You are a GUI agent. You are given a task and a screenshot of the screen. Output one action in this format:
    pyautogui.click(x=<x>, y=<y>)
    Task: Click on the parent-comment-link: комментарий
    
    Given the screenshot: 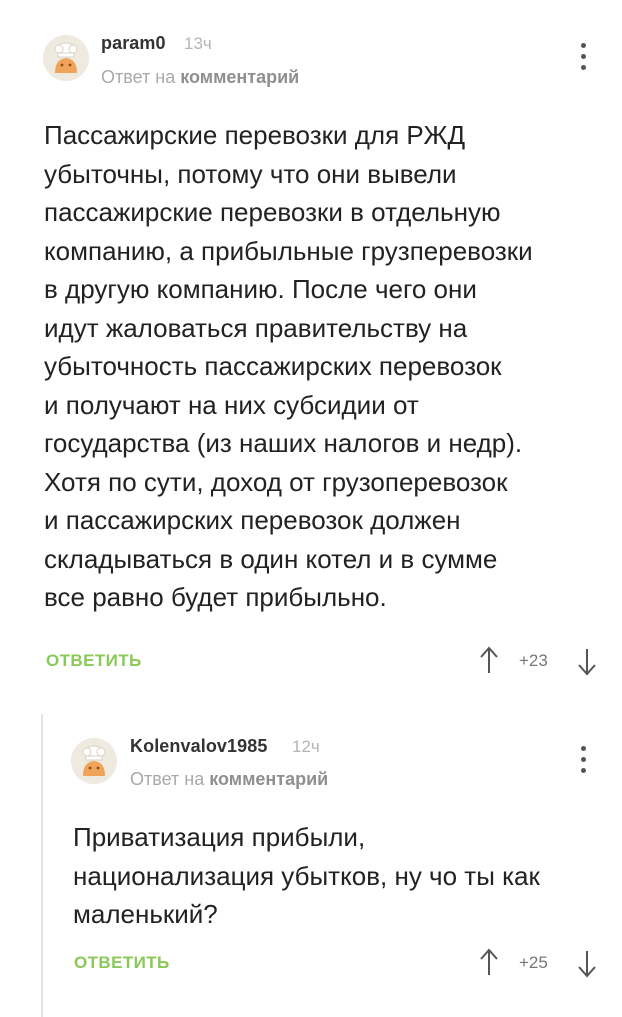 What is the action you would take?
    pyautogui.click(x=268, y=779)
    